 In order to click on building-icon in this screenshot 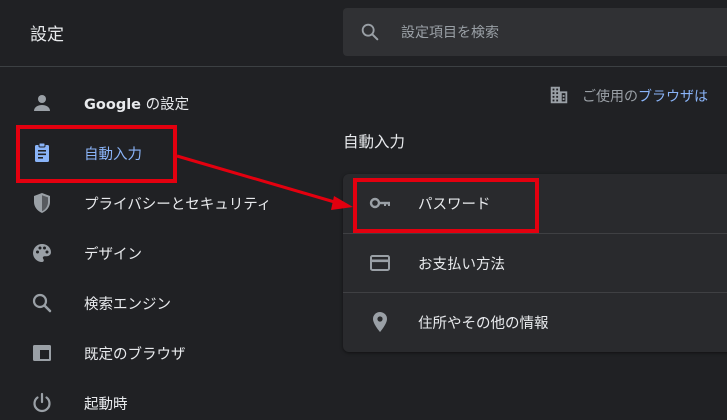, I will do `click(559, 95)`.